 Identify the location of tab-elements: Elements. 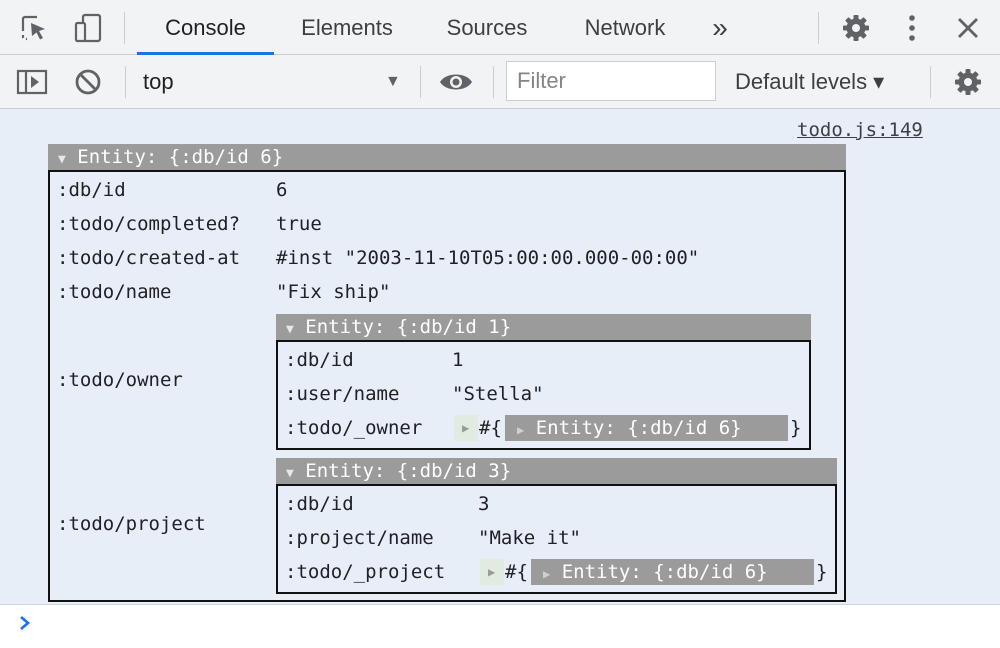
(347, 27).